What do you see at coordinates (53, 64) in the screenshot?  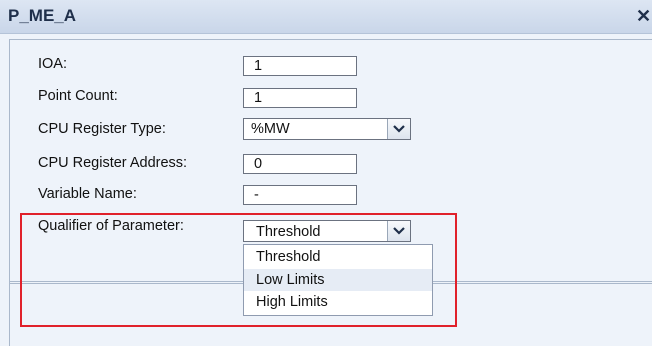 I see `ioa-label: IOA:` at bounding box center [53, 64].